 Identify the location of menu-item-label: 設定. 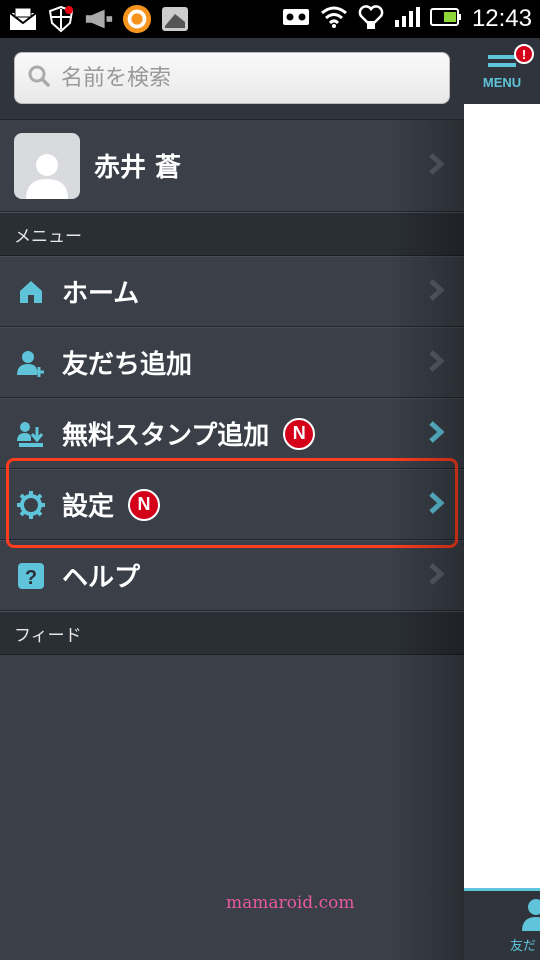
(88, 507).